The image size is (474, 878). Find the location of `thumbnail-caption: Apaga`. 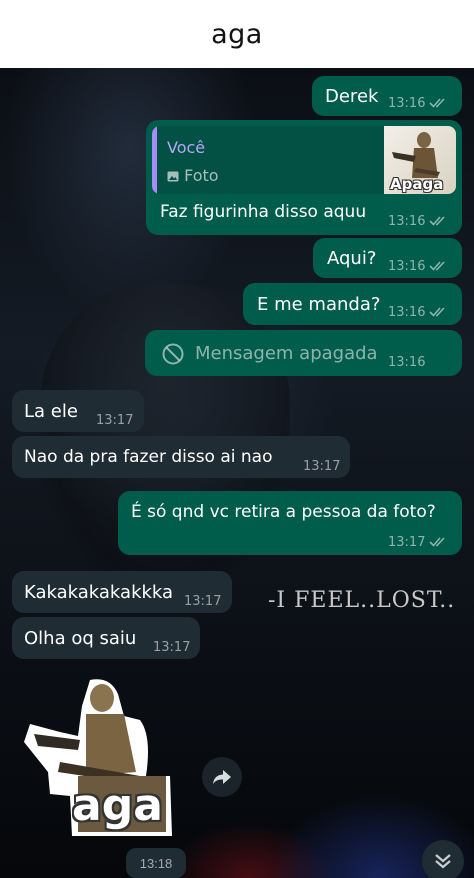

thumbnail-caption: Apaga is located at coordinates (417, 184).